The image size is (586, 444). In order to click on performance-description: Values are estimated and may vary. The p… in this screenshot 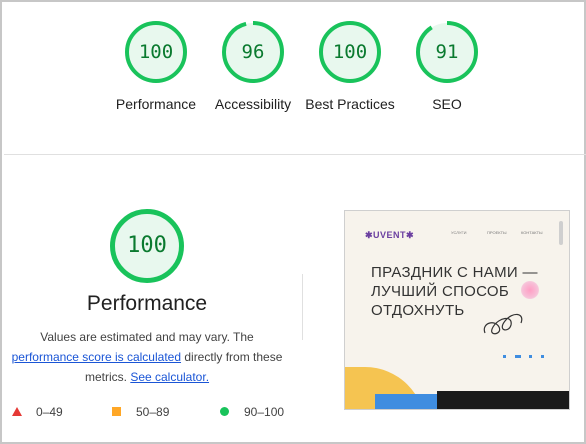, I will do `click(147, 357)`.